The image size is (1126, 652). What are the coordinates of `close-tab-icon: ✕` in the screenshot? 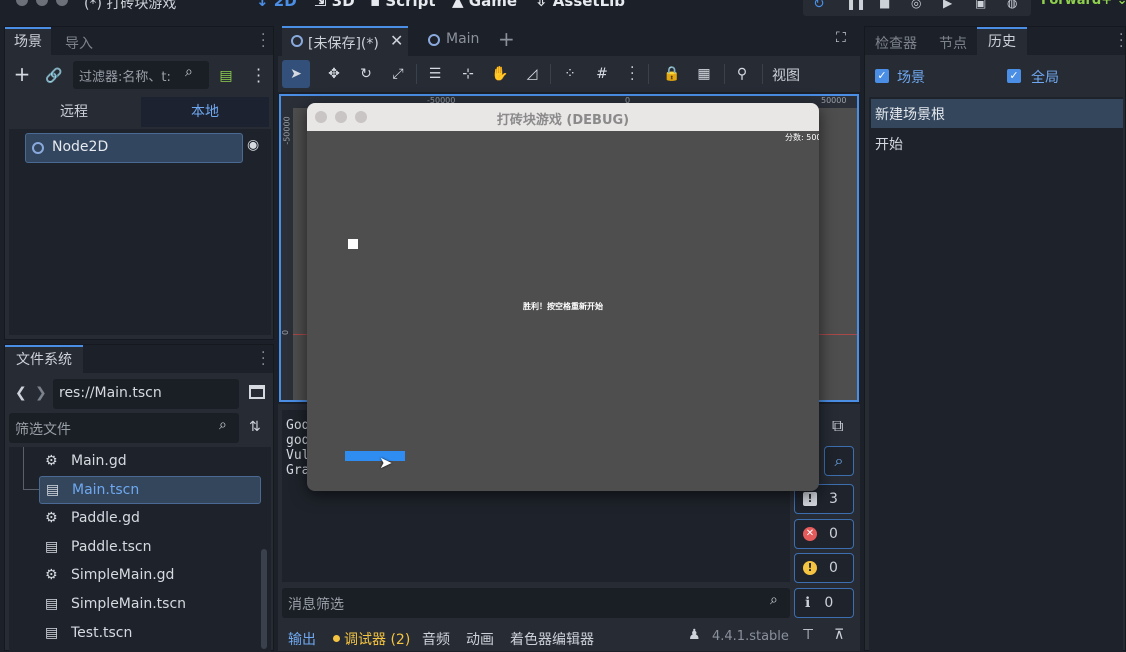 It's located at (396, 40).